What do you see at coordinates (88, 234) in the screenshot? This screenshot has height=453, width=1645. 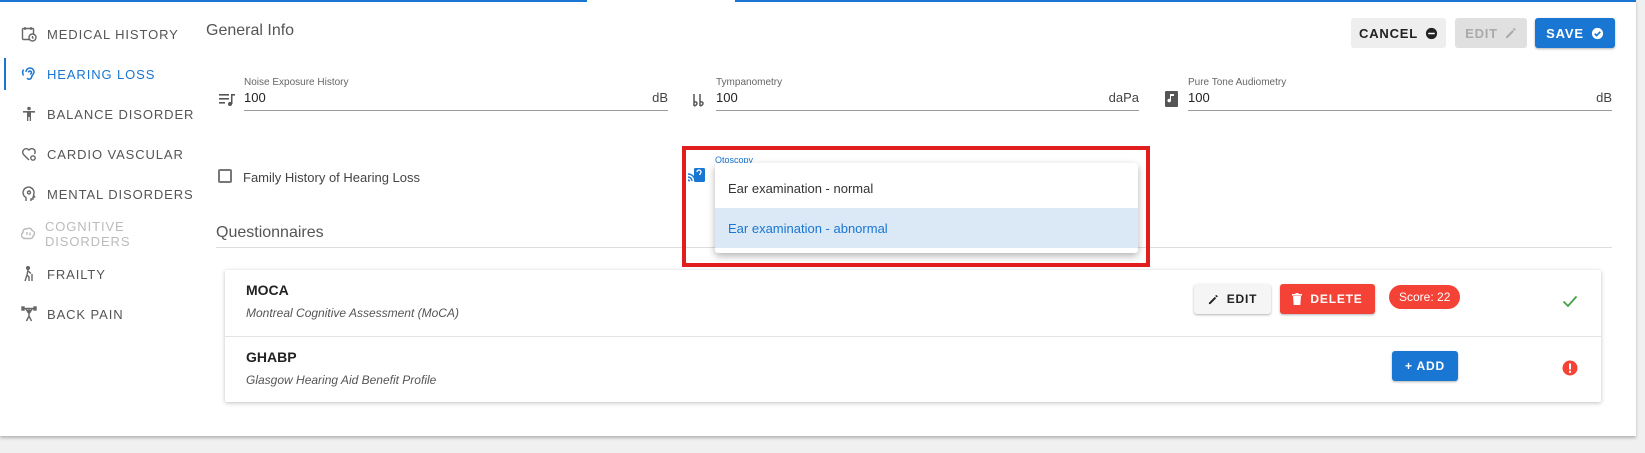 I see `sidebar-item-label: COGNITIVE DISORDERS` at bounding box center [88, 234].